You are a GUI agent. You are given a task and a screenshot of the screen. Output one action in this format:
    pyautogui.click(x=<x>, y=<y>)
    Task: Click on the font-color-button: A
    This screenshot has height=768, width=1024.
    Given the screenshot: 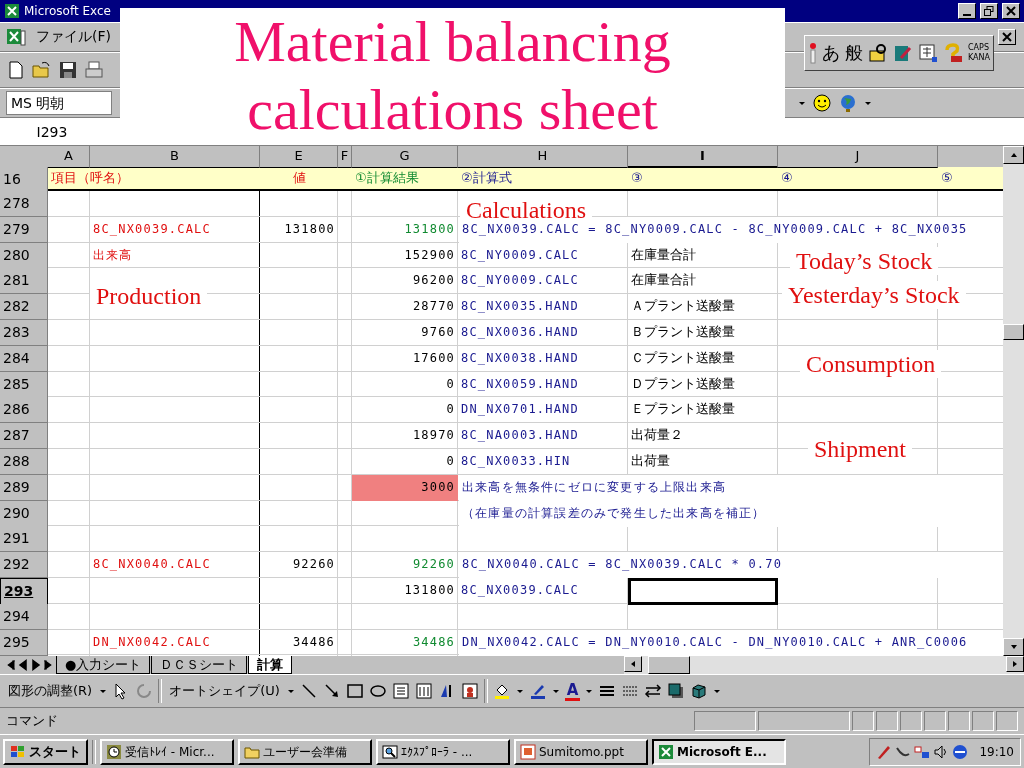 What is the action you would take?
    pyautogui.click(x=572, y=691)
    